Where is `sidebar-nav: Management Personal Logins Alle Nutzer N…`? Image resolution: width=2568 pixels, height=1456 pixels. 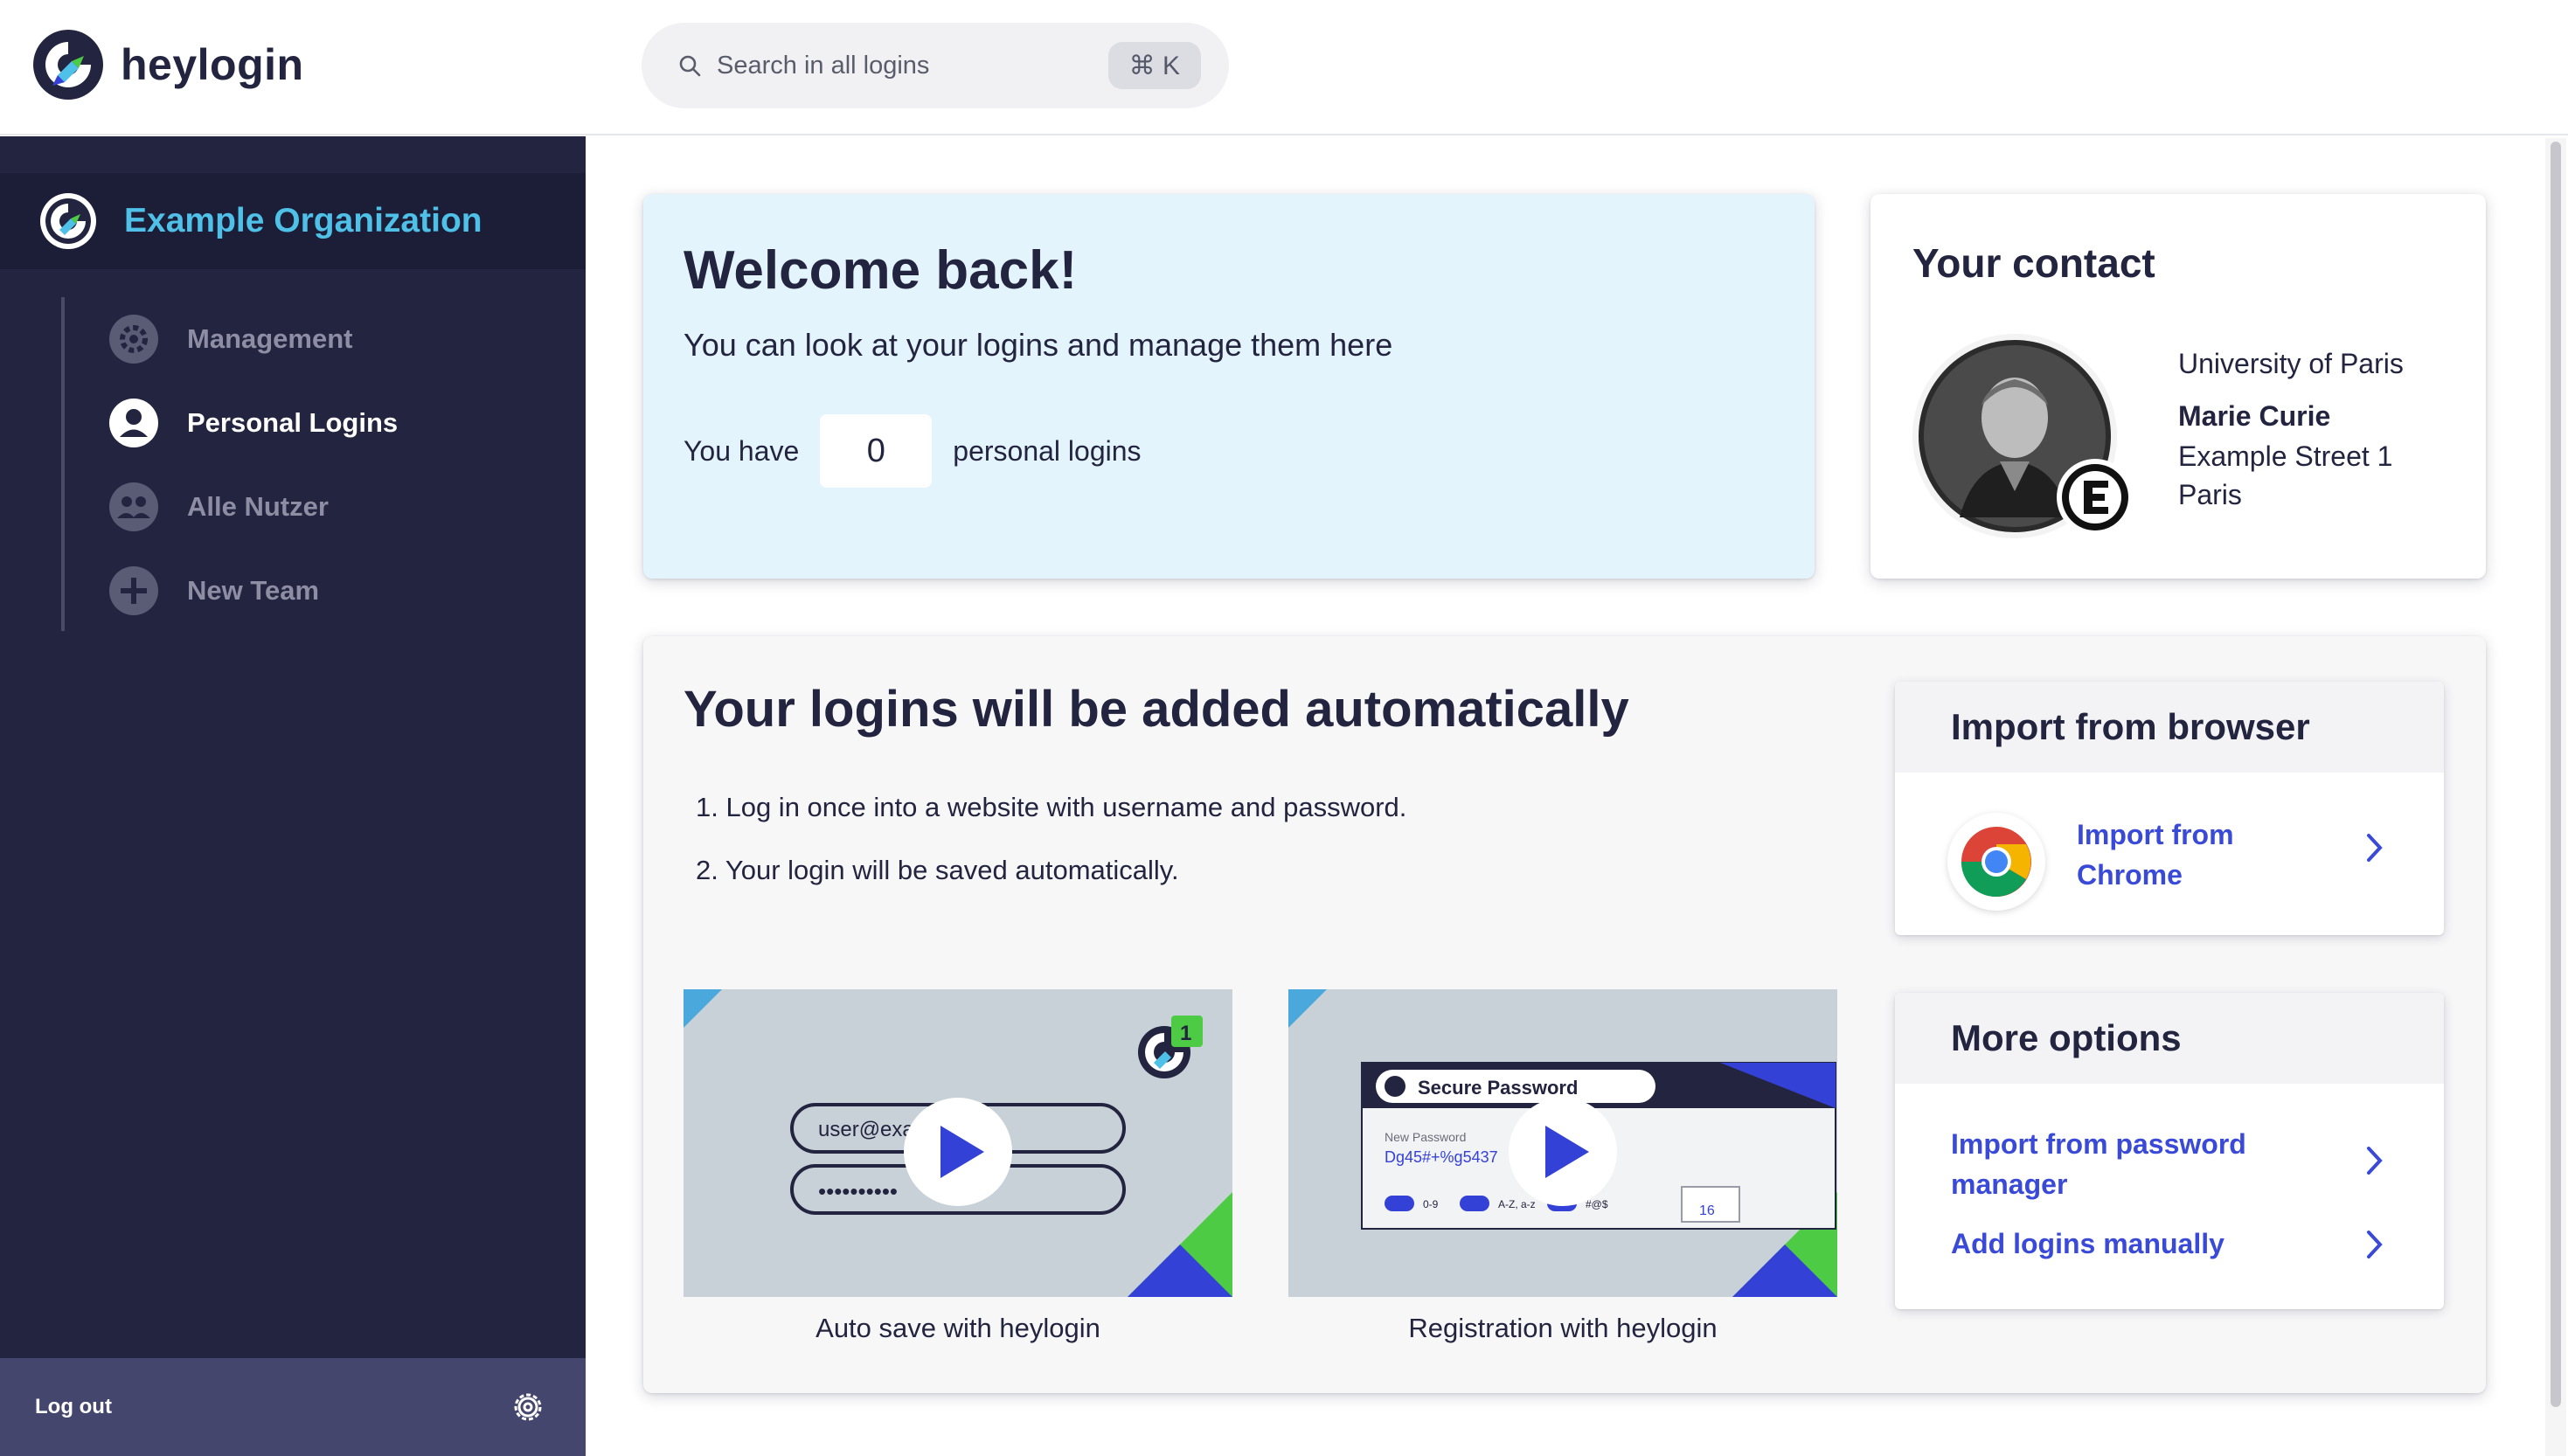
sidebar-nav: Management Personal Logins Alle Nutzer N… is located at coordinates (230, 464).